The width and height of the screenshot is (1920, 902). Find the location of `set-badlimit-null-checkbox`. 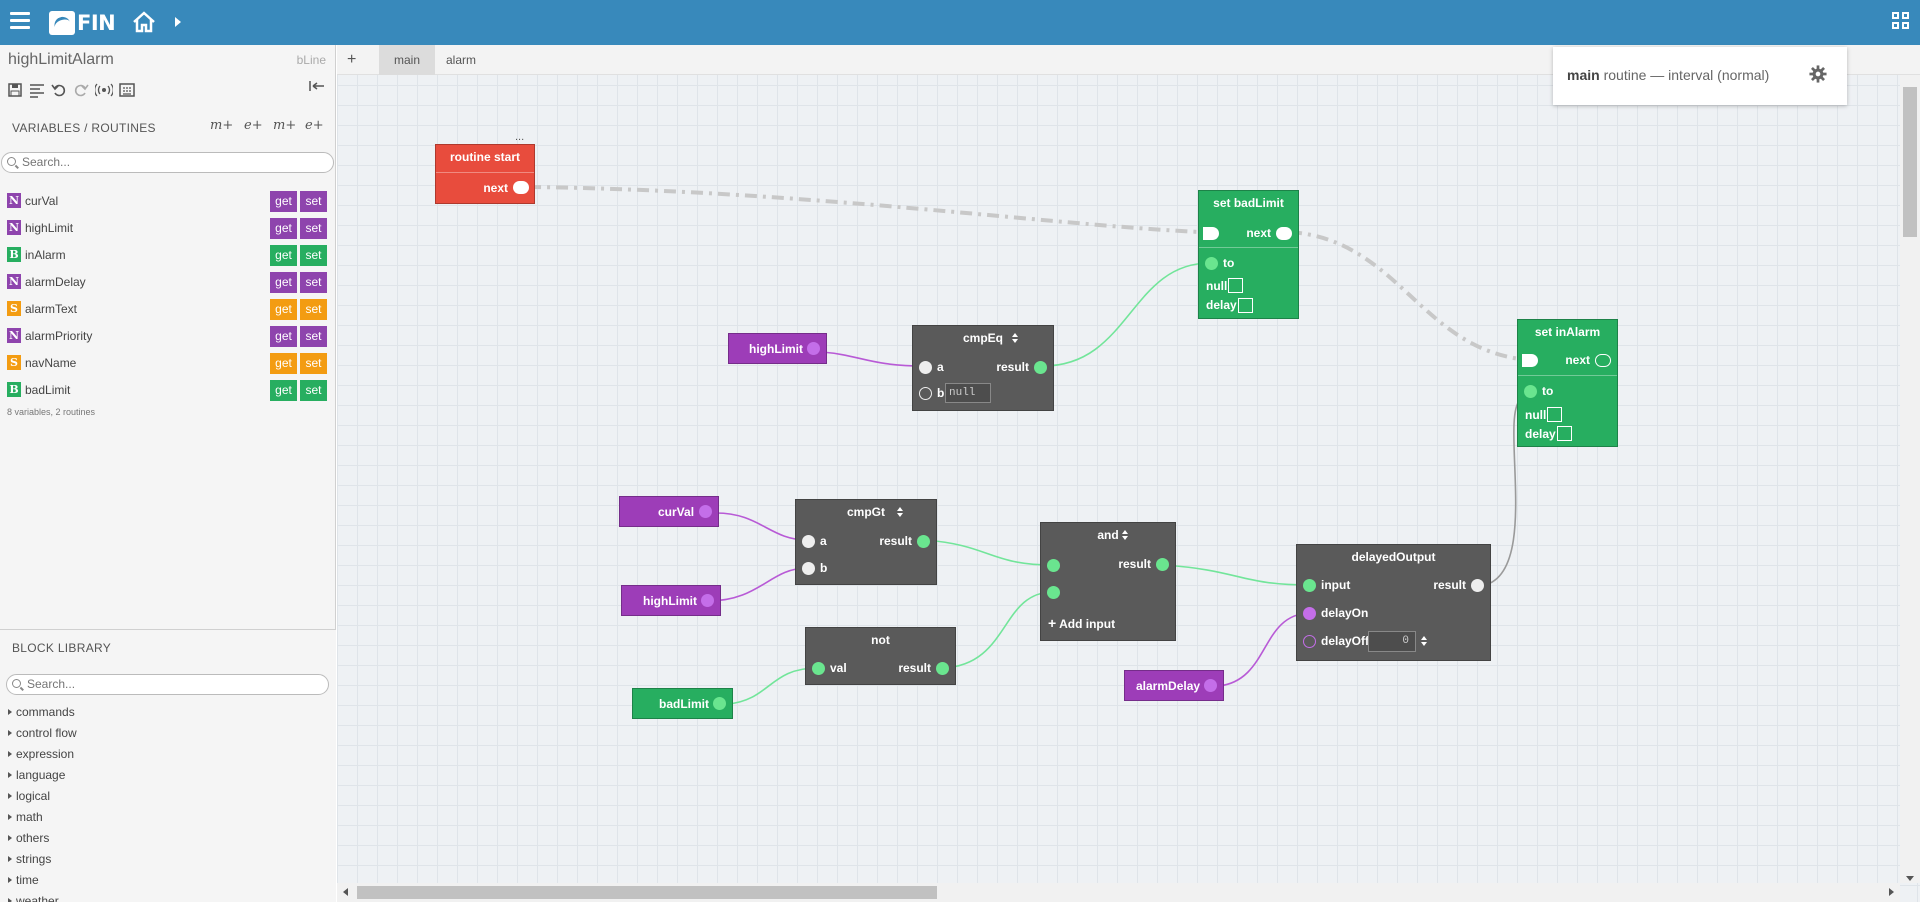

set-badlimit-null-checkbox is located at coordinates (1235, 285).